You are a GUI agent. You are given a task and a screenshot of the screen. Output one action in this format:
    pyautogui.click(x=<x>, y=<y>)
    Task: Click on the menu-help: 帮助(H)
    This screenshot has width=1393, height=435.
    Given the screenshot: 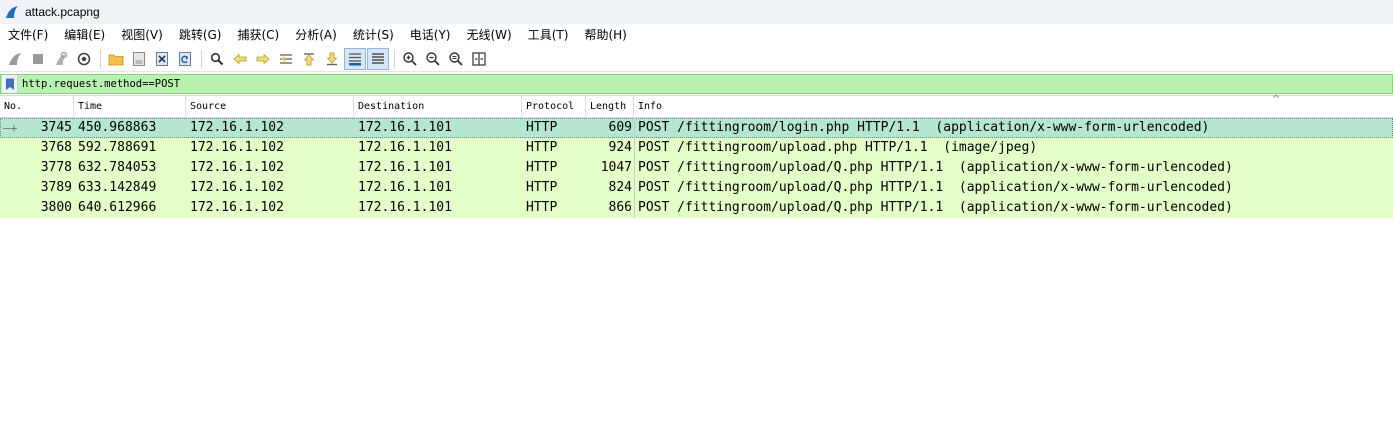 What is the action you would take?
    pyautogui.click(x=605, y=35)
    